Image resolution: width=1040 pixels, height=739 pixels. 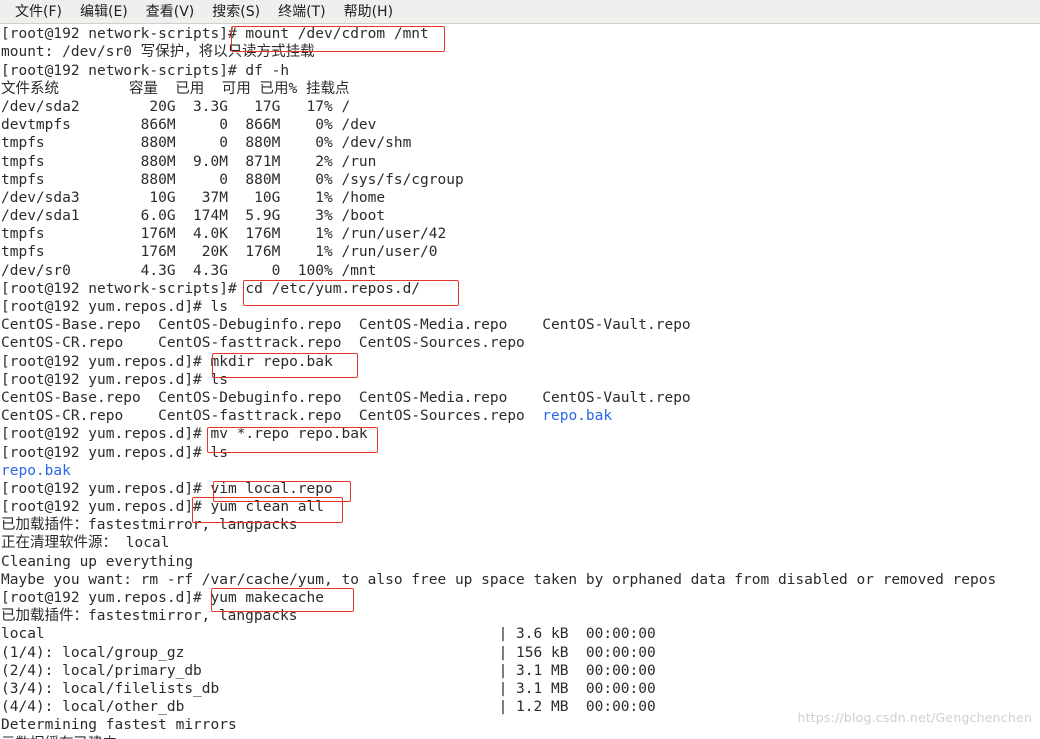 I want to click on menu-item-edit: 编辑(E), so click(x=104, y=12).